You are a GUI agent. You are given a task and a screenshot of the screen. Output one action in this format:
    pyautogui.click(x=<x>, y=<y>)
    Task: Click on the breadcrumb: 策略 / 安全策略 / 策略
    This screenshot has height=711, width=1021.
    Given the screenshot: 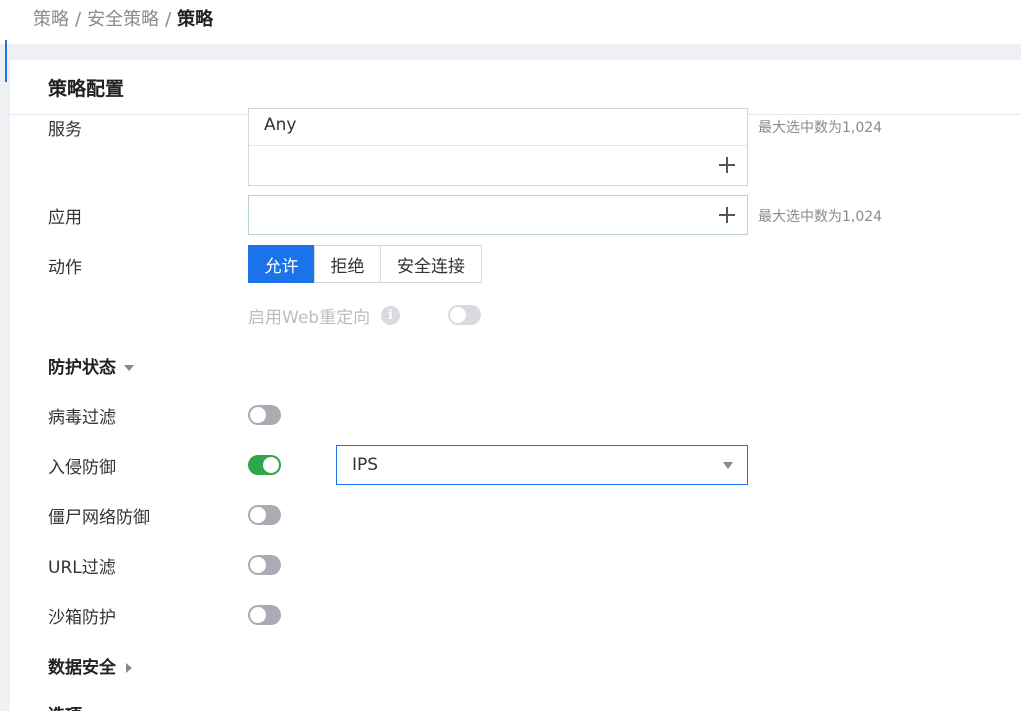 What is the action you would take?
    pyautogui.click(x=123, y=18)
    